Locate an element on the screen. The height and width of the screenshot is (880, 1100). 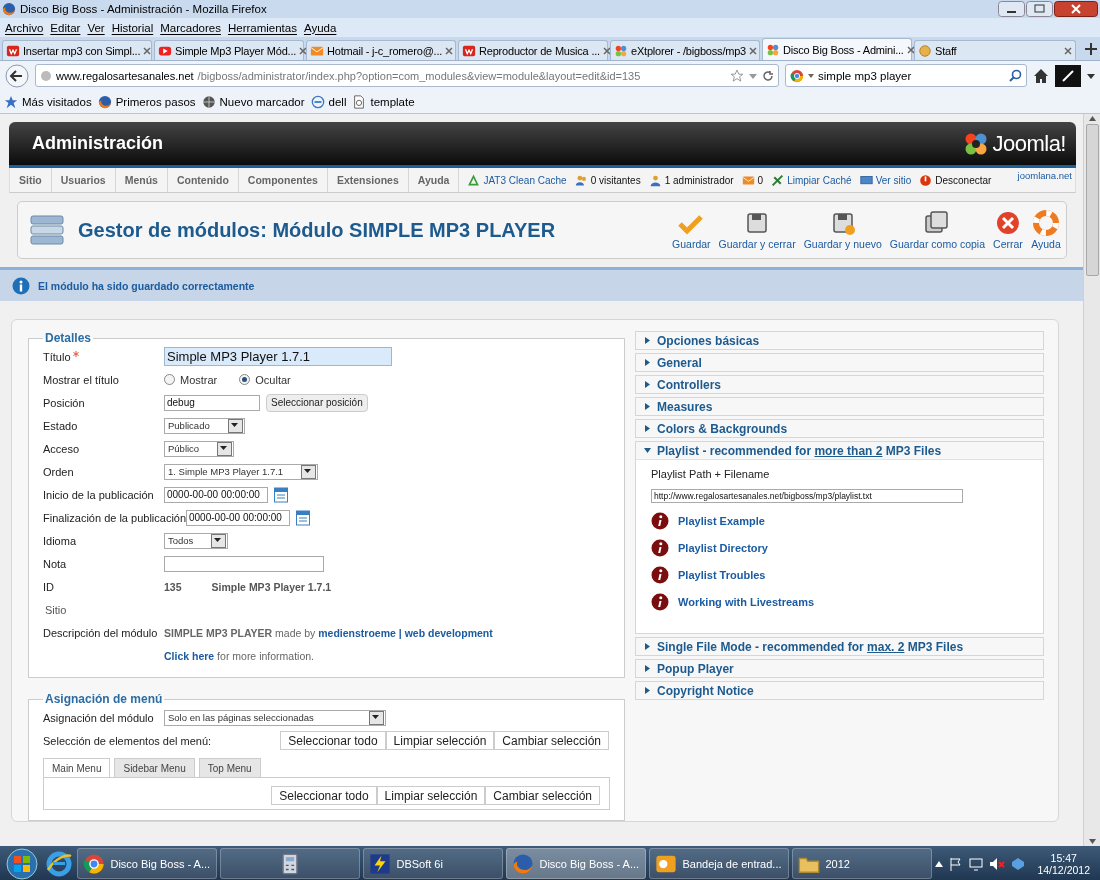
nav-menu-item: Menús is located at coordinates (141, 180).